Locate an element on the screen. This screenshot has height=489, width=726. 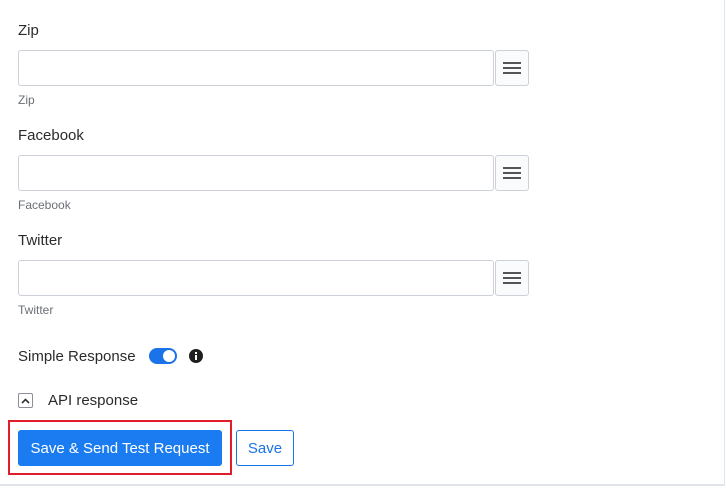
zip-input is located at coordinates (256, 68).